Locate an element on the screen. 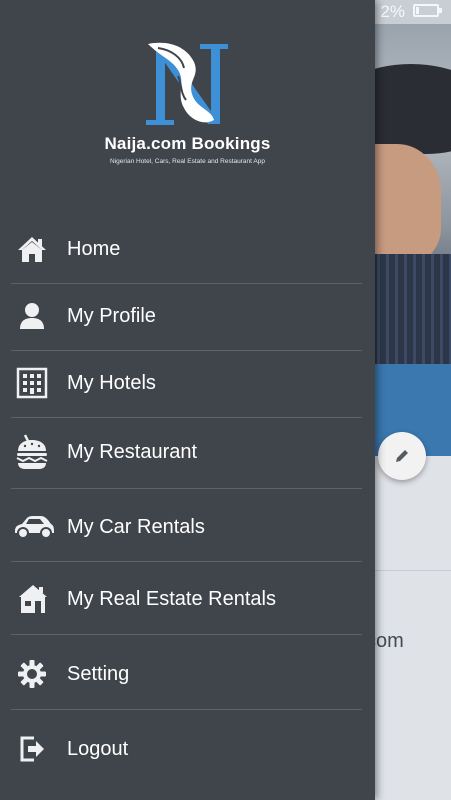 This screenshot has height=800, width=451. app-title: Naija.com Bookings is located at coordinates (187, 143).